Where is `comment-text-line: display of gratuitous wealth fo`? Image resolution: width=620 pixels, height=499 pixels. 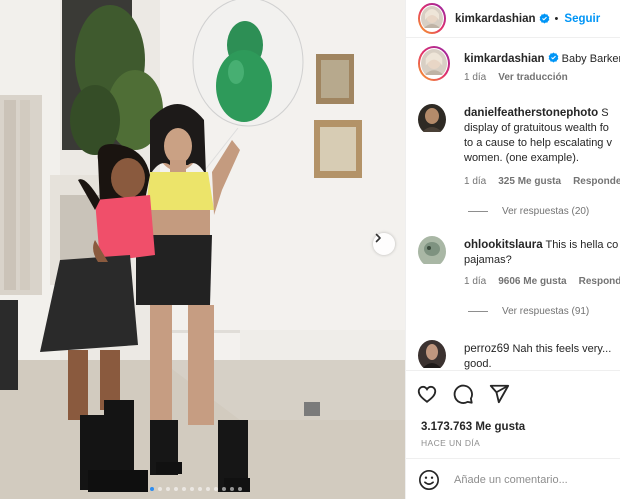 comment-text-line: display of gratuitous wealth fo is located at coordinates (536, 128).